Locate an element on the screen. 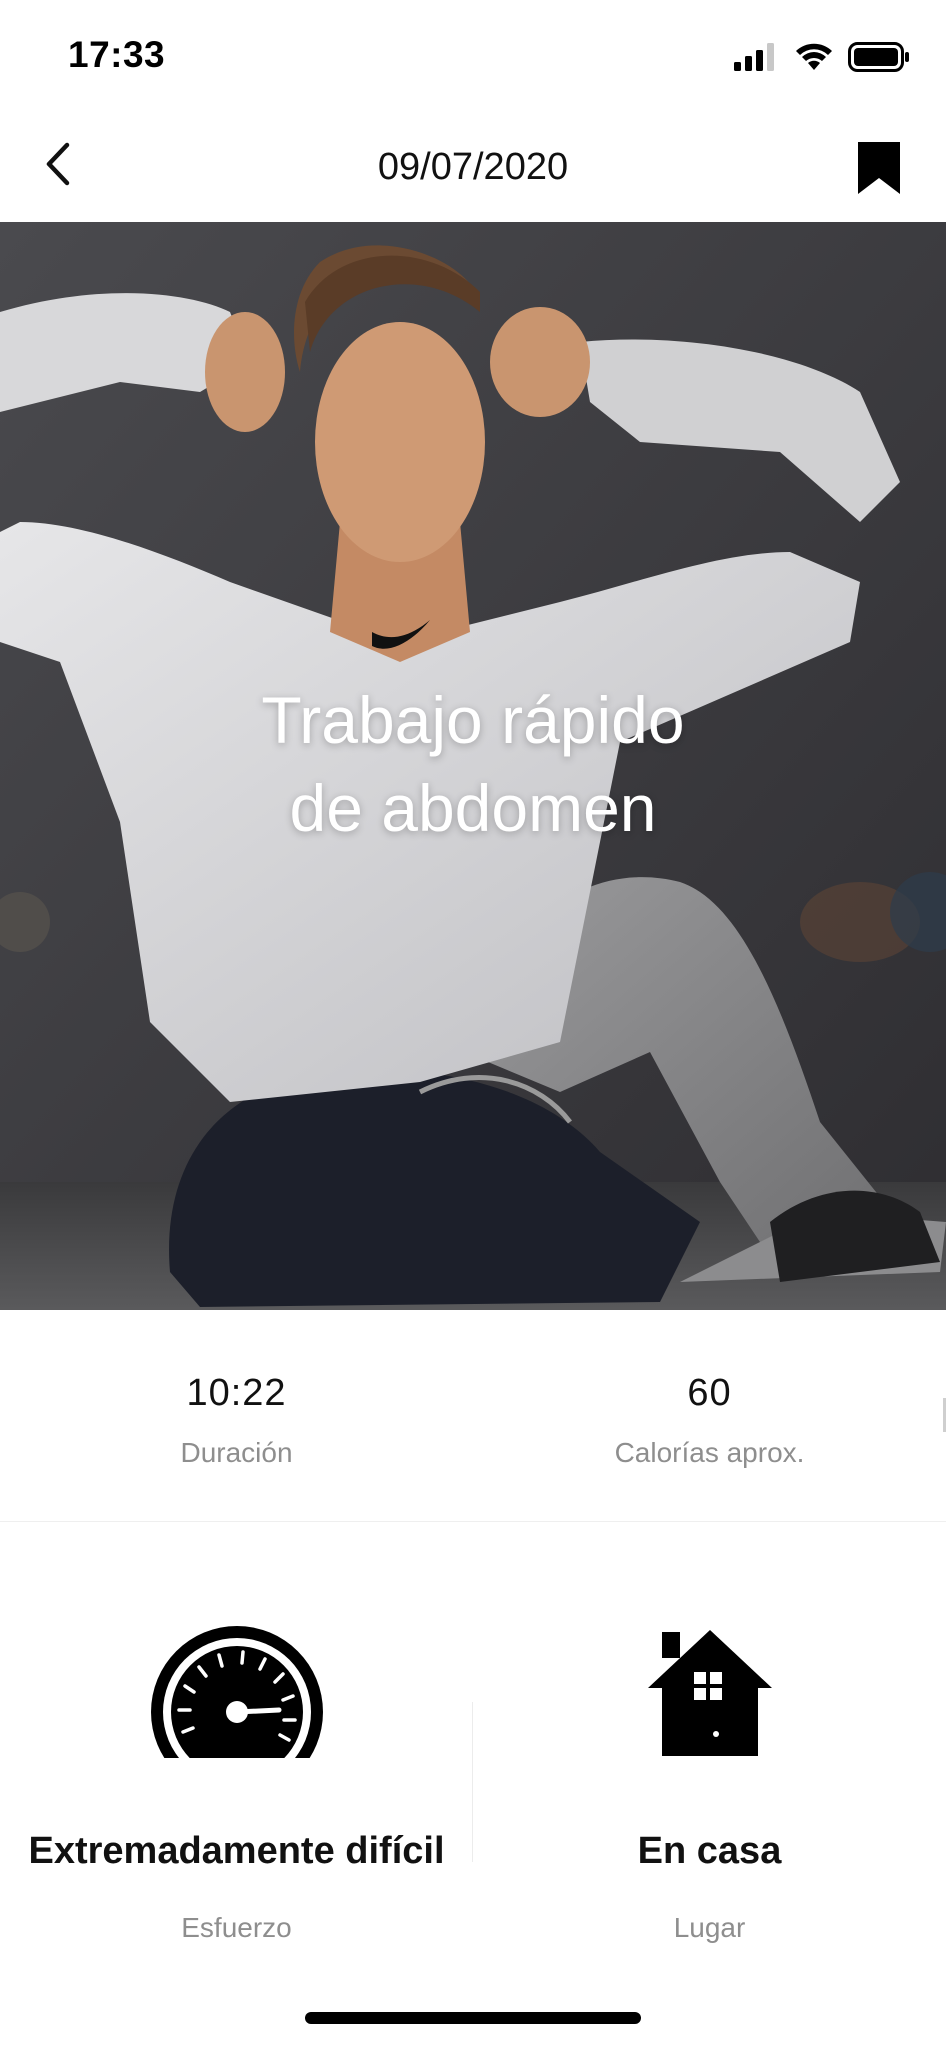 Image resolution: width=946 pixels, height=2048 pixels. page-title: 09/07/2020 is located at coordinates (473, 167).